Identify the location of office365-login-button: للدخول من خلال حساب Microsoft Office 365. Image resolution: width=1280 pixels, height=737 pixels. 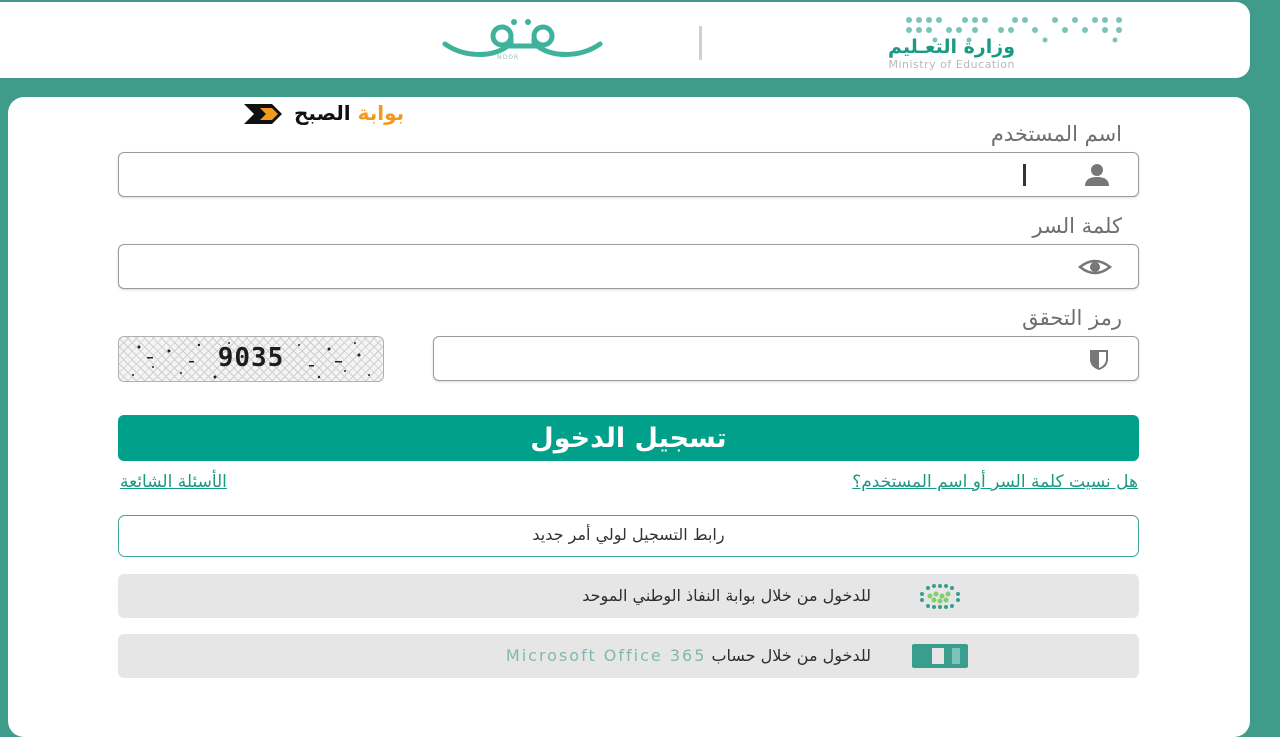
(628, 656).